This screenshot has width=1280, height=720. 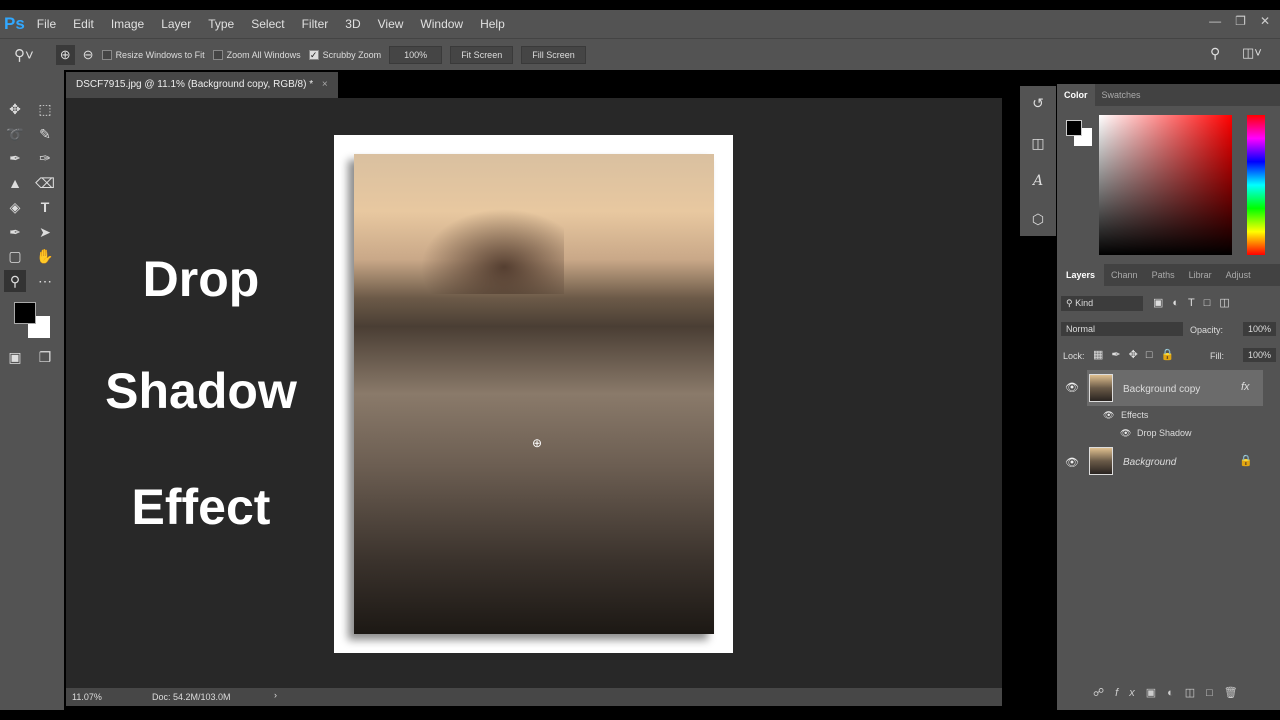 I want to click on overlay-text-shadow: Shadow, so click(x=201, y=391).